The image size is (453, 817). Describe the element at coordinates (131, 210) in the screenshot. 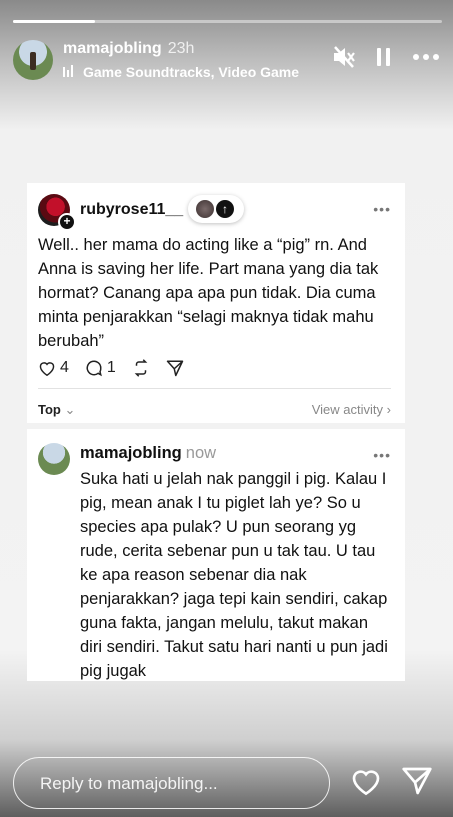

I see `post-username: rubyrose11__` at that location.